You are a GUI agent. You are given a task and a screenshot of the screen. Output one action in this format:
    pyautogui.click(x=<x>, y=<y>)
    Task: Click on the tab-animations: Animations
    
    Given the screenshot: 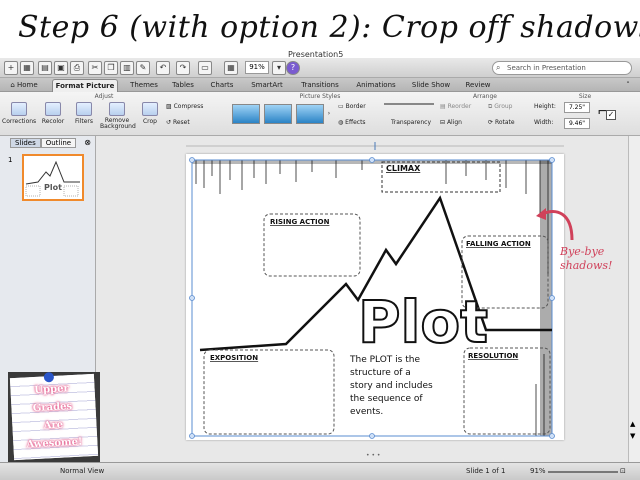 What is the action you would take?
    pyautogui.click(x=376, y=85)
    